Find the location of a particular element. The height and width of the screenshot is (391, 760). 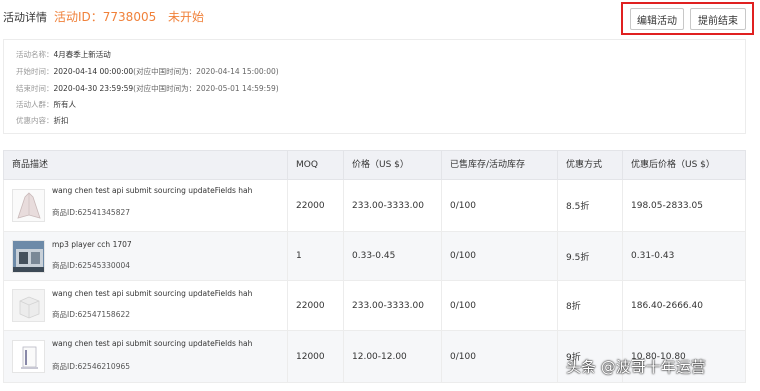

discount-type: 折扣 is located at coordinates (61, 120).